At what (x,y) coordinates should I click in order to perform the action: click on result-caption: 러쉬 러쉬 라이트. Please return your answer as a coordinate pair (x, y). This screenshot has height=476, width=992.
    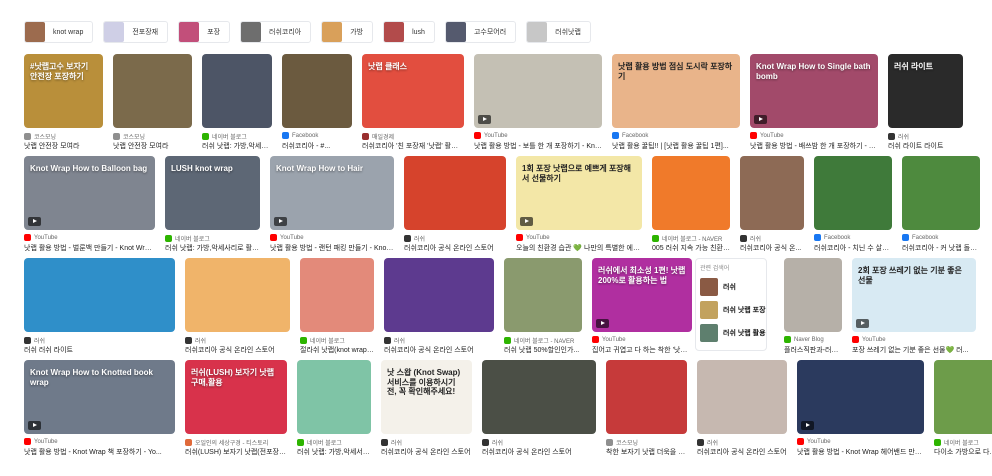
    Looking at the image, I should click on (99, 350).